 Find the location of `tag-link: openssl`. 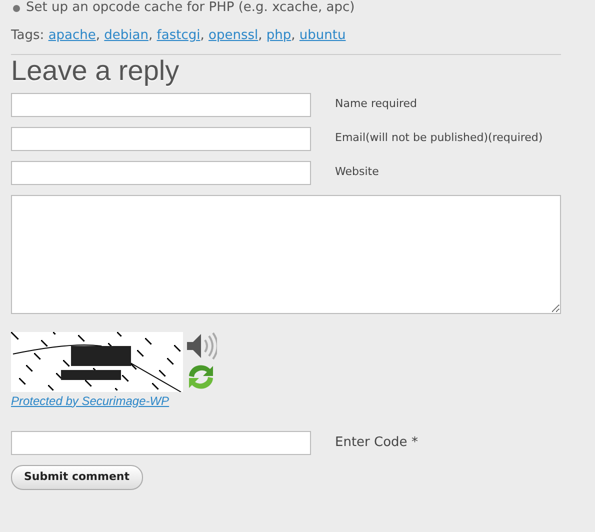

tag-link: openssl is located at coordinates (233, 35).